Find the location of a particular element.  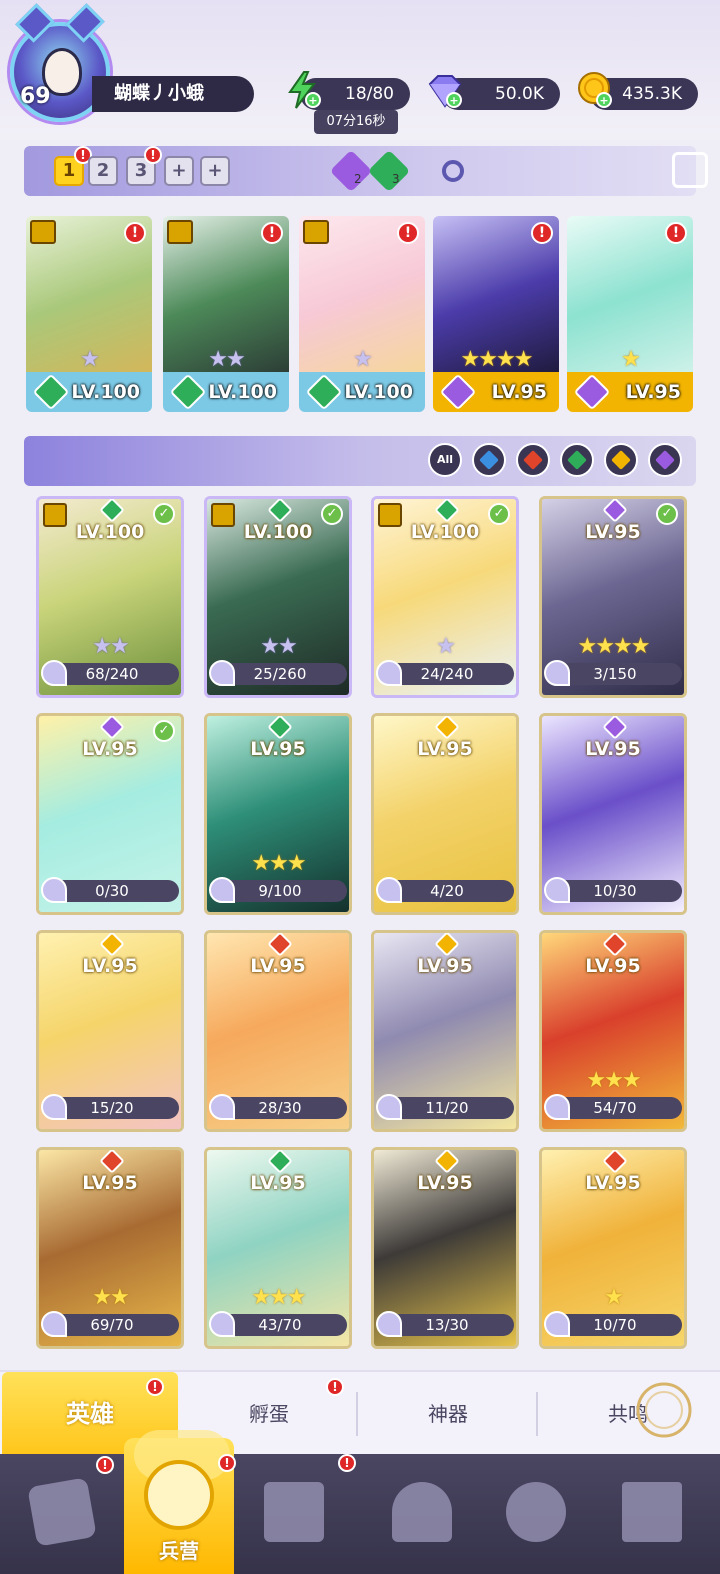

team-3-alert-icon: ! is located at coordinates (153, 155).